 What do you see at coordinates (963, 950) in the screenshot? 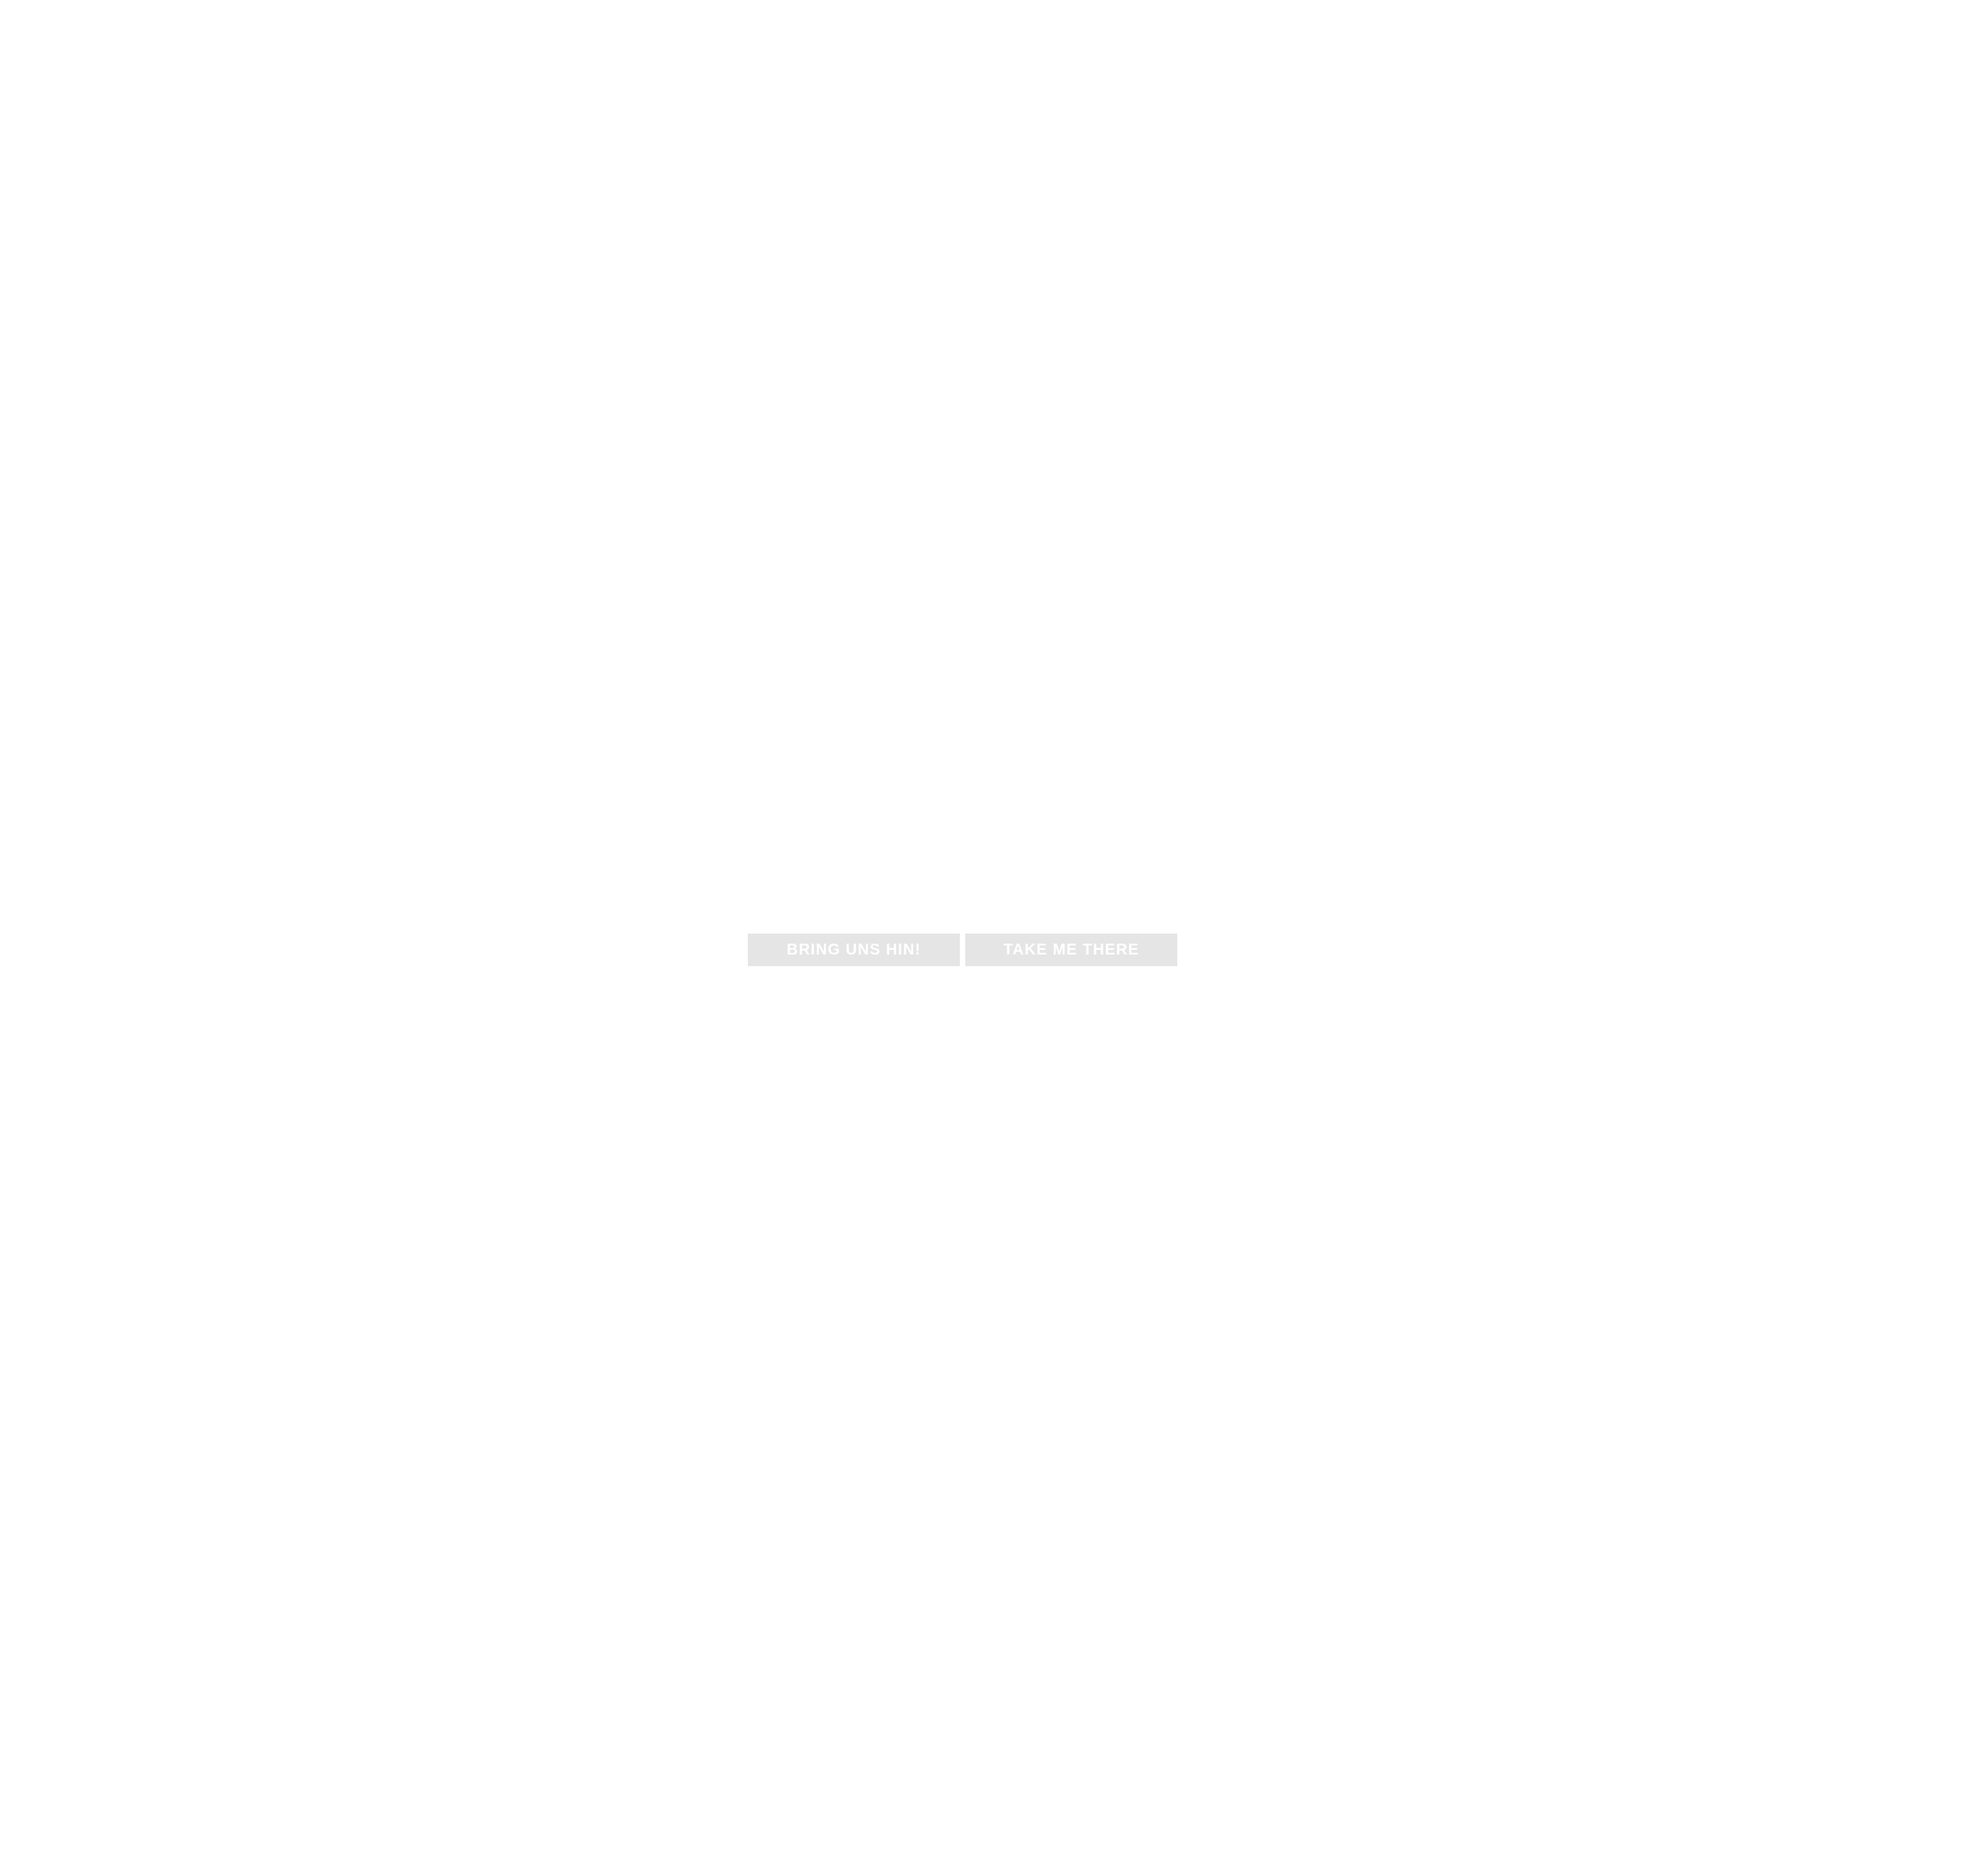
I see `language-choice-buttons: BRING UNS HIN! TAKE ME THERE` at bounding box center [963, 950].